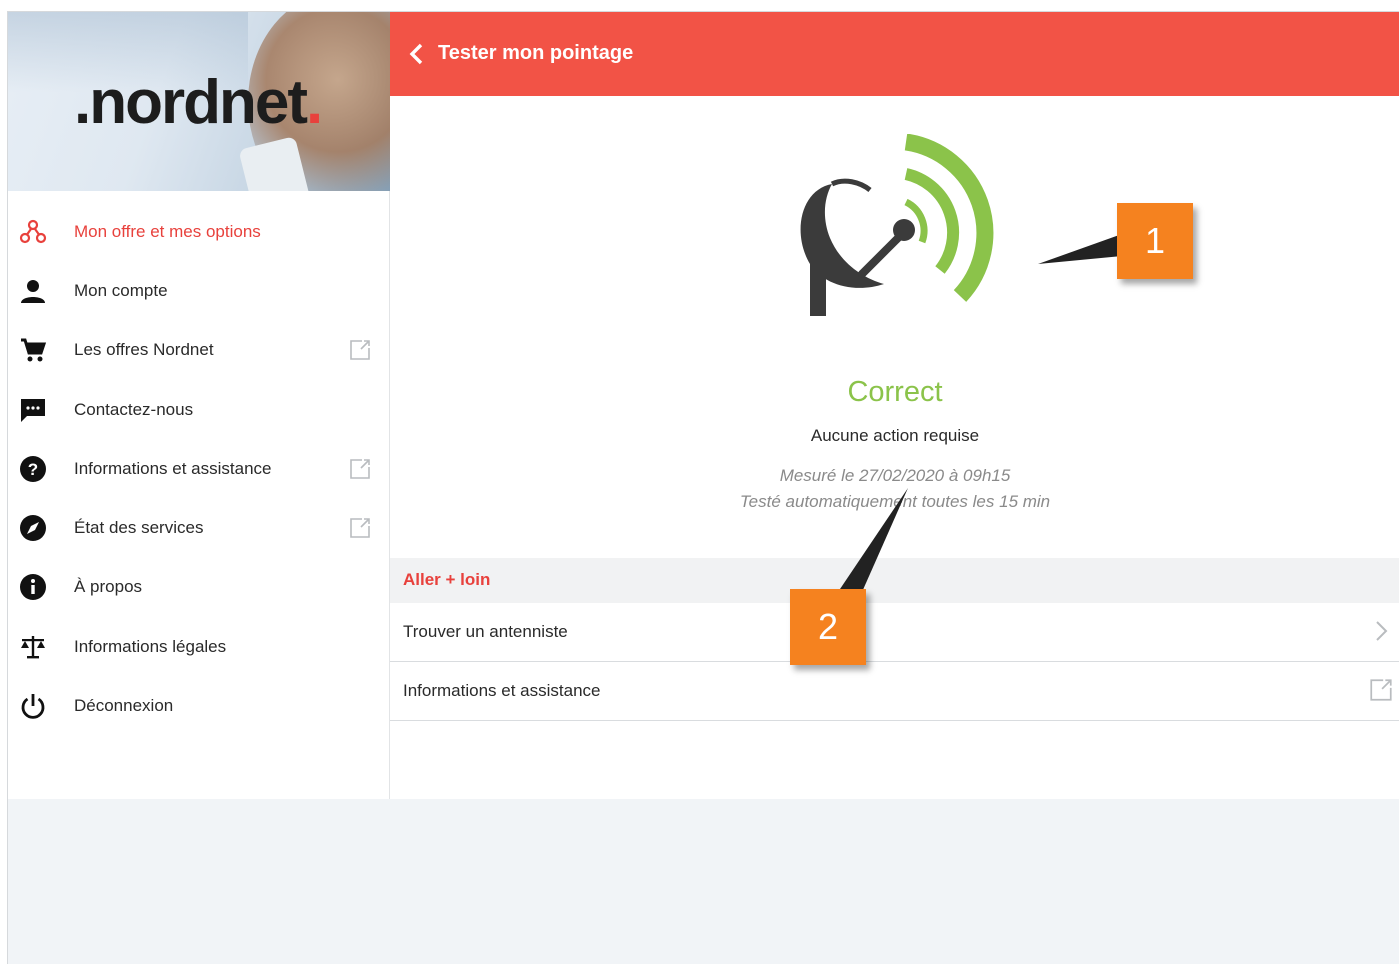 The height and width of the screenshot is (964, 1399). What do you see at coordinates (417, 54) in the screenshot?
I see `chevron-left-icon` at bounding box center [417, 54].